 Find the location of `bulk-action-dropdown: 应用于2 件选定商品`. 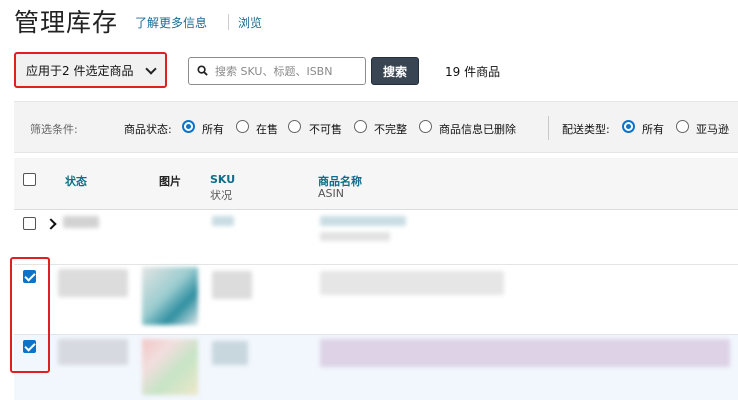

bulk-action-dropdown: 应用于2 件选定商品 is located at coordinates (90, 70).